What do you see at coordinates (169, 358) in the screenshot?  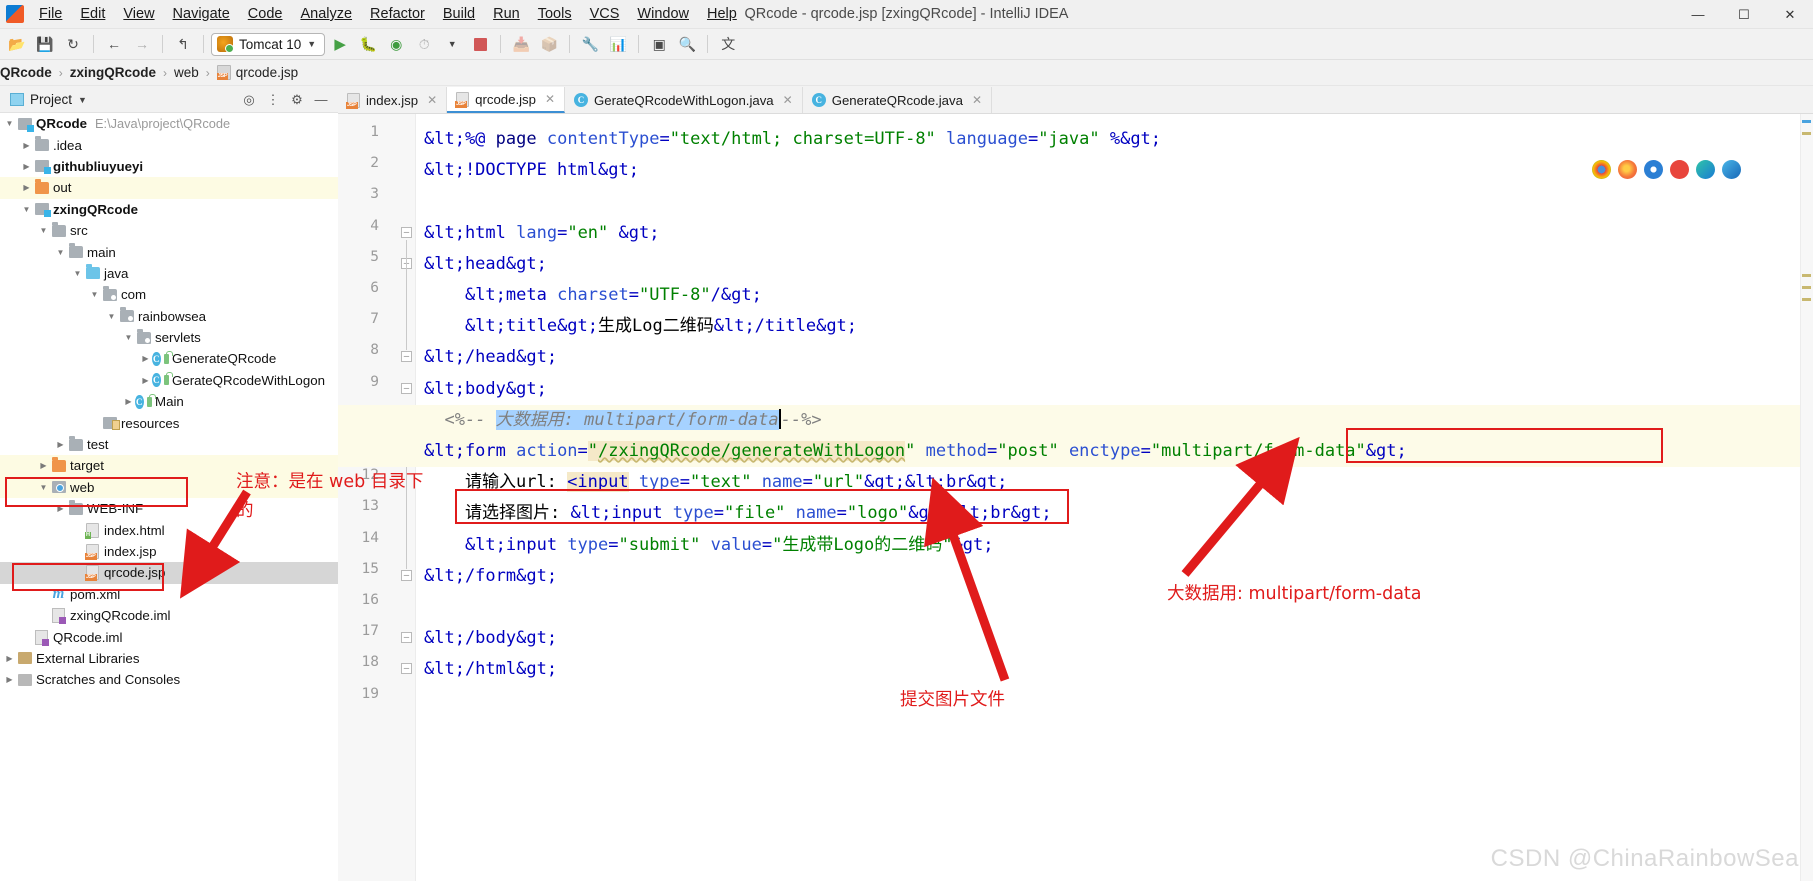 I see `tree-item-generateqrcode: ▶ C GenerateQRcode` at bounding box center [169, 358].